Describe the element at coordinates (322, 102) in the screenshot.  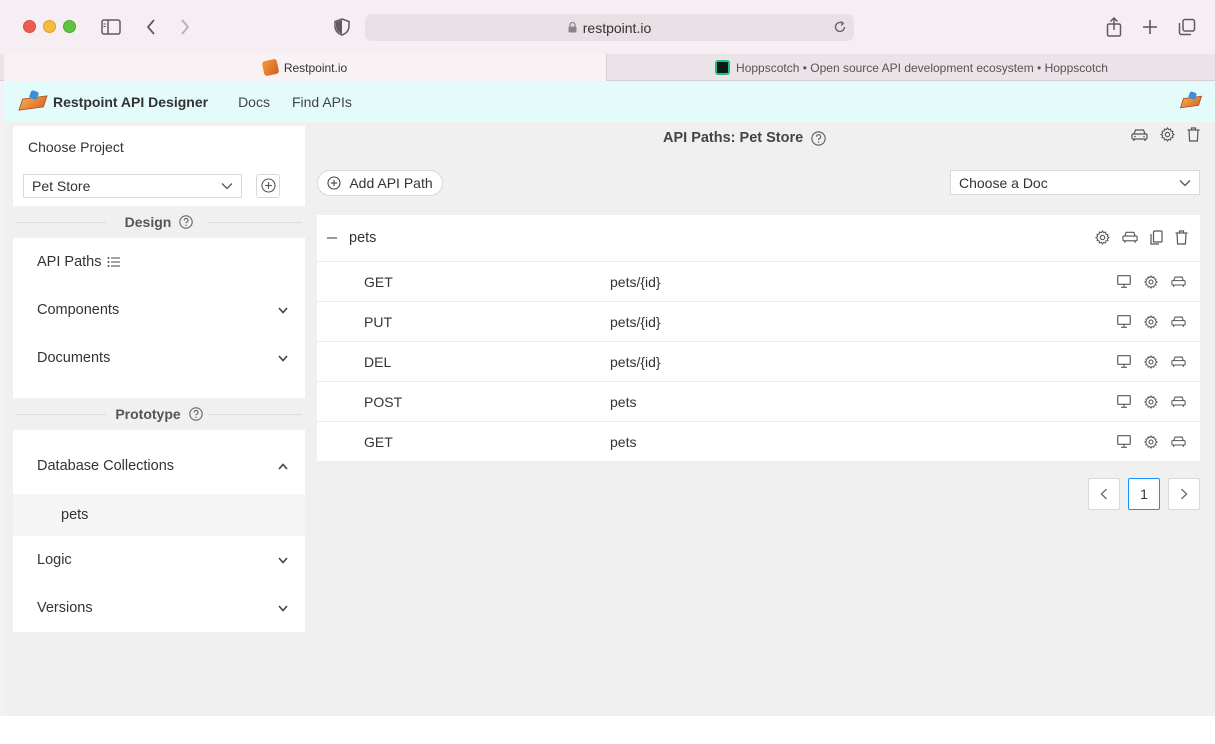
I see `nav-find-apis-link: Find APIs` at that location.